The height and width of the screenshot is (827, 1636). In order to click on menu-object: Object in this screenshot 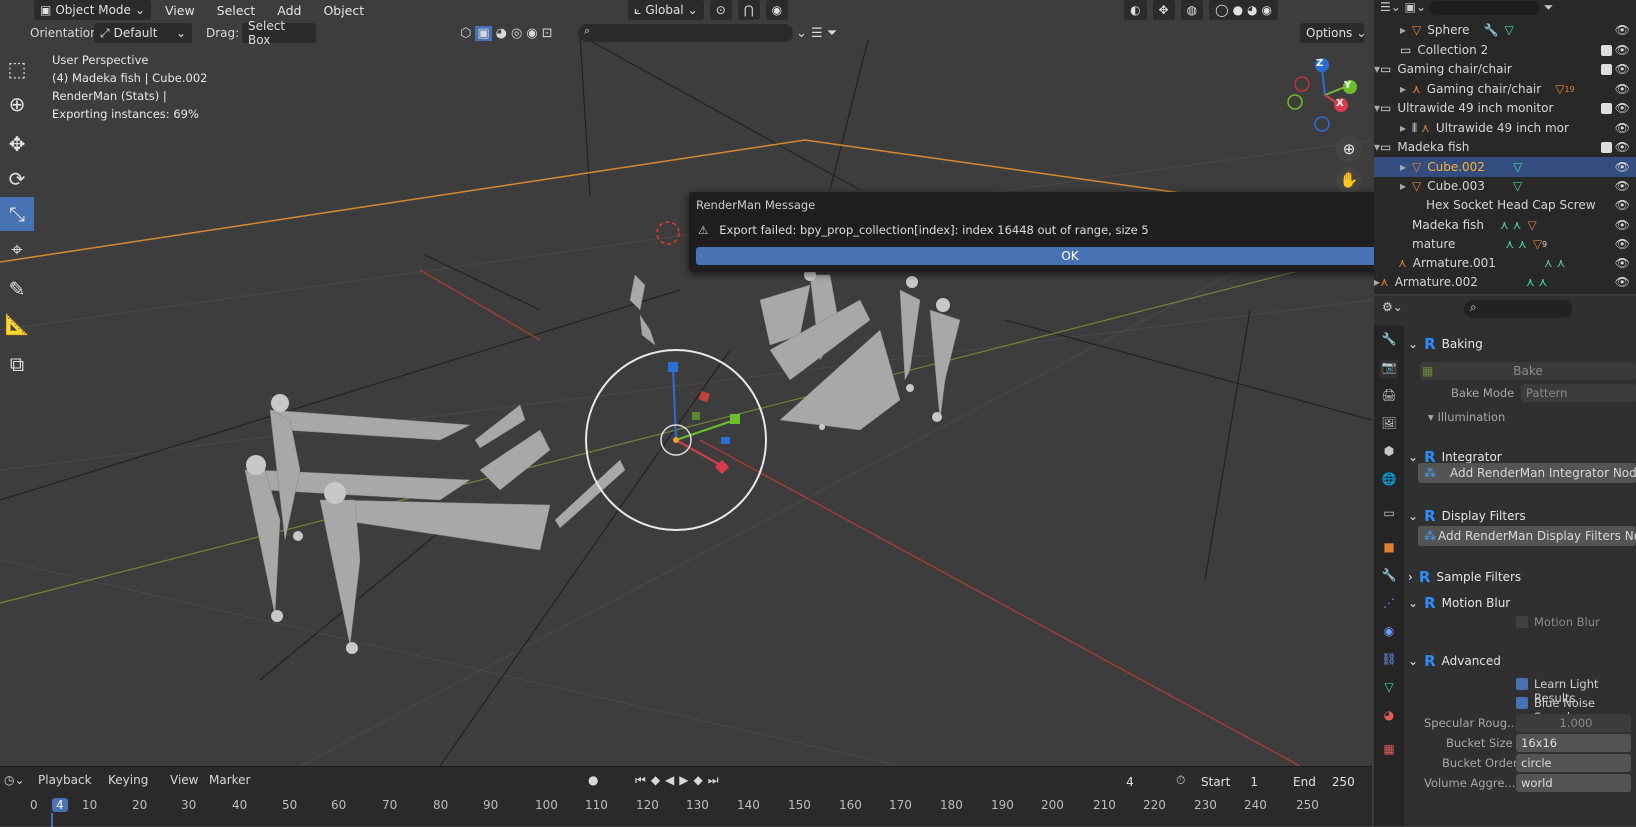, I will do `click(343, 10)`.